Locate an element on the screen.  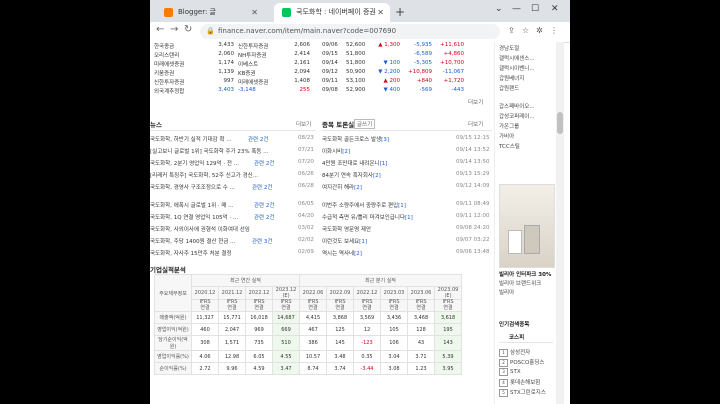
board-title: 종목 토론실 is located at coordinates (338, 125).